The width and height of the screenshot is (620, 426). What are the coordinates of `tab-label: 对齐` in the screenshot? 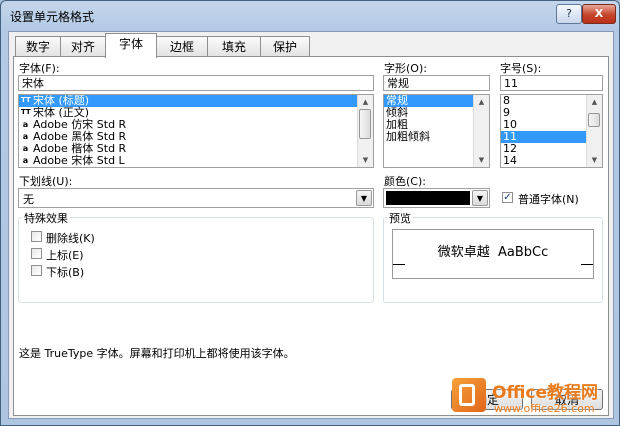 It's located at (82, 47).